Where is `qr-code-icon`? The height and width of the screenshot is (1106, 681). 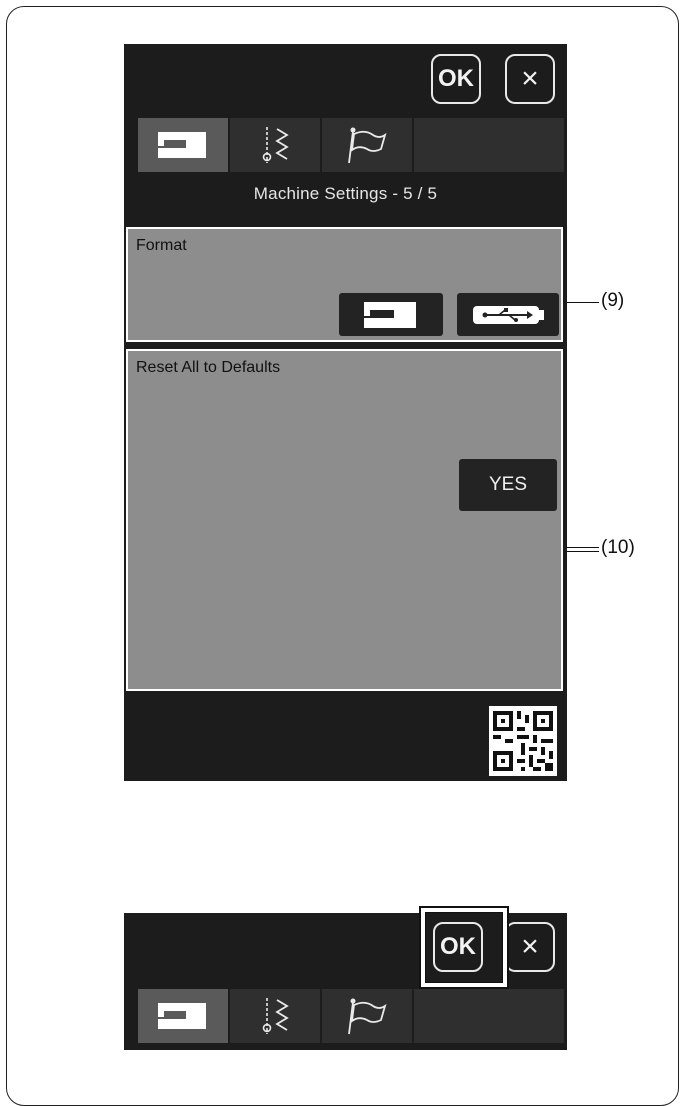
qr-code-icon is located at coordinates (523, 741).